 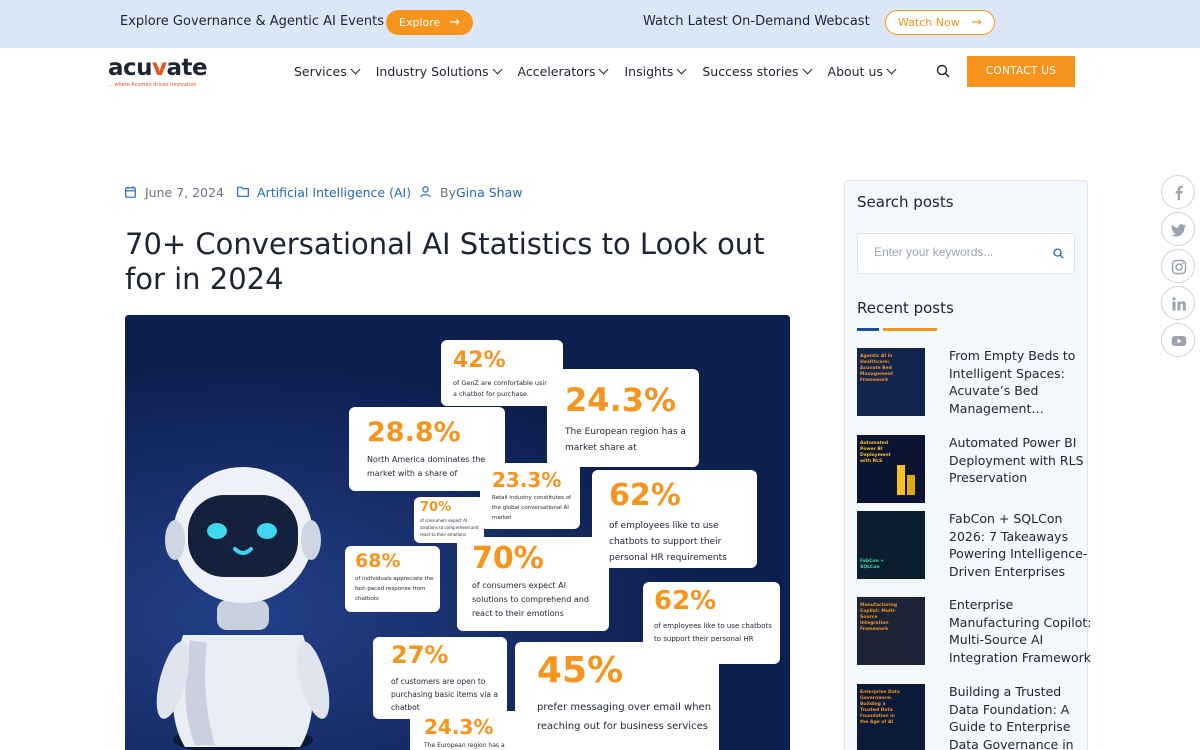 What do you see at coordinates (1178, 340) in the screenshot?
I see `youtube-icon` at bounding box center [1178, 340].